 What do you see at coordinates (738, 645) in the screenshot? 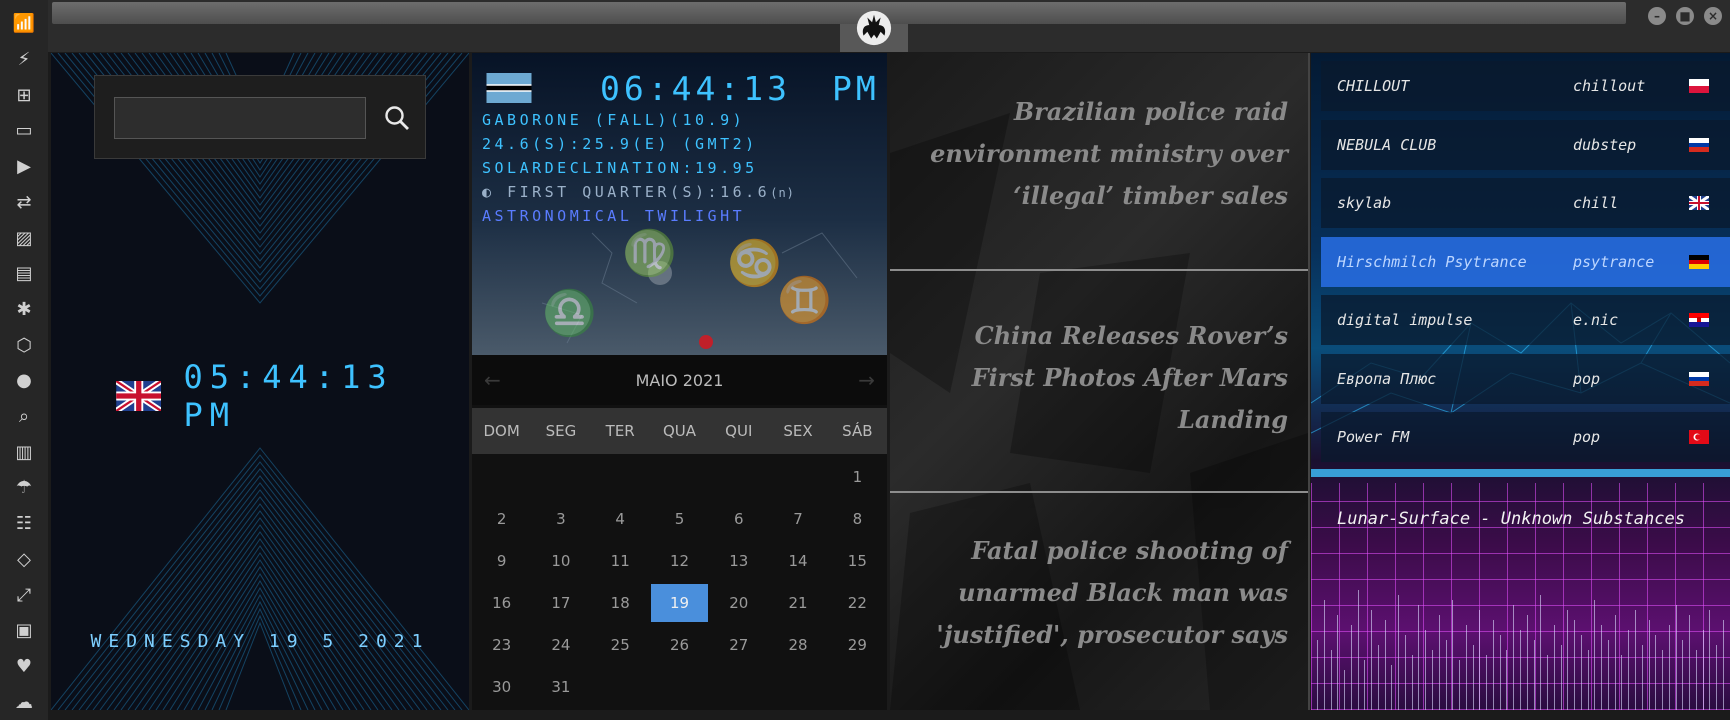
I see `calendar-day: 27` at bounding box center [738, 645].